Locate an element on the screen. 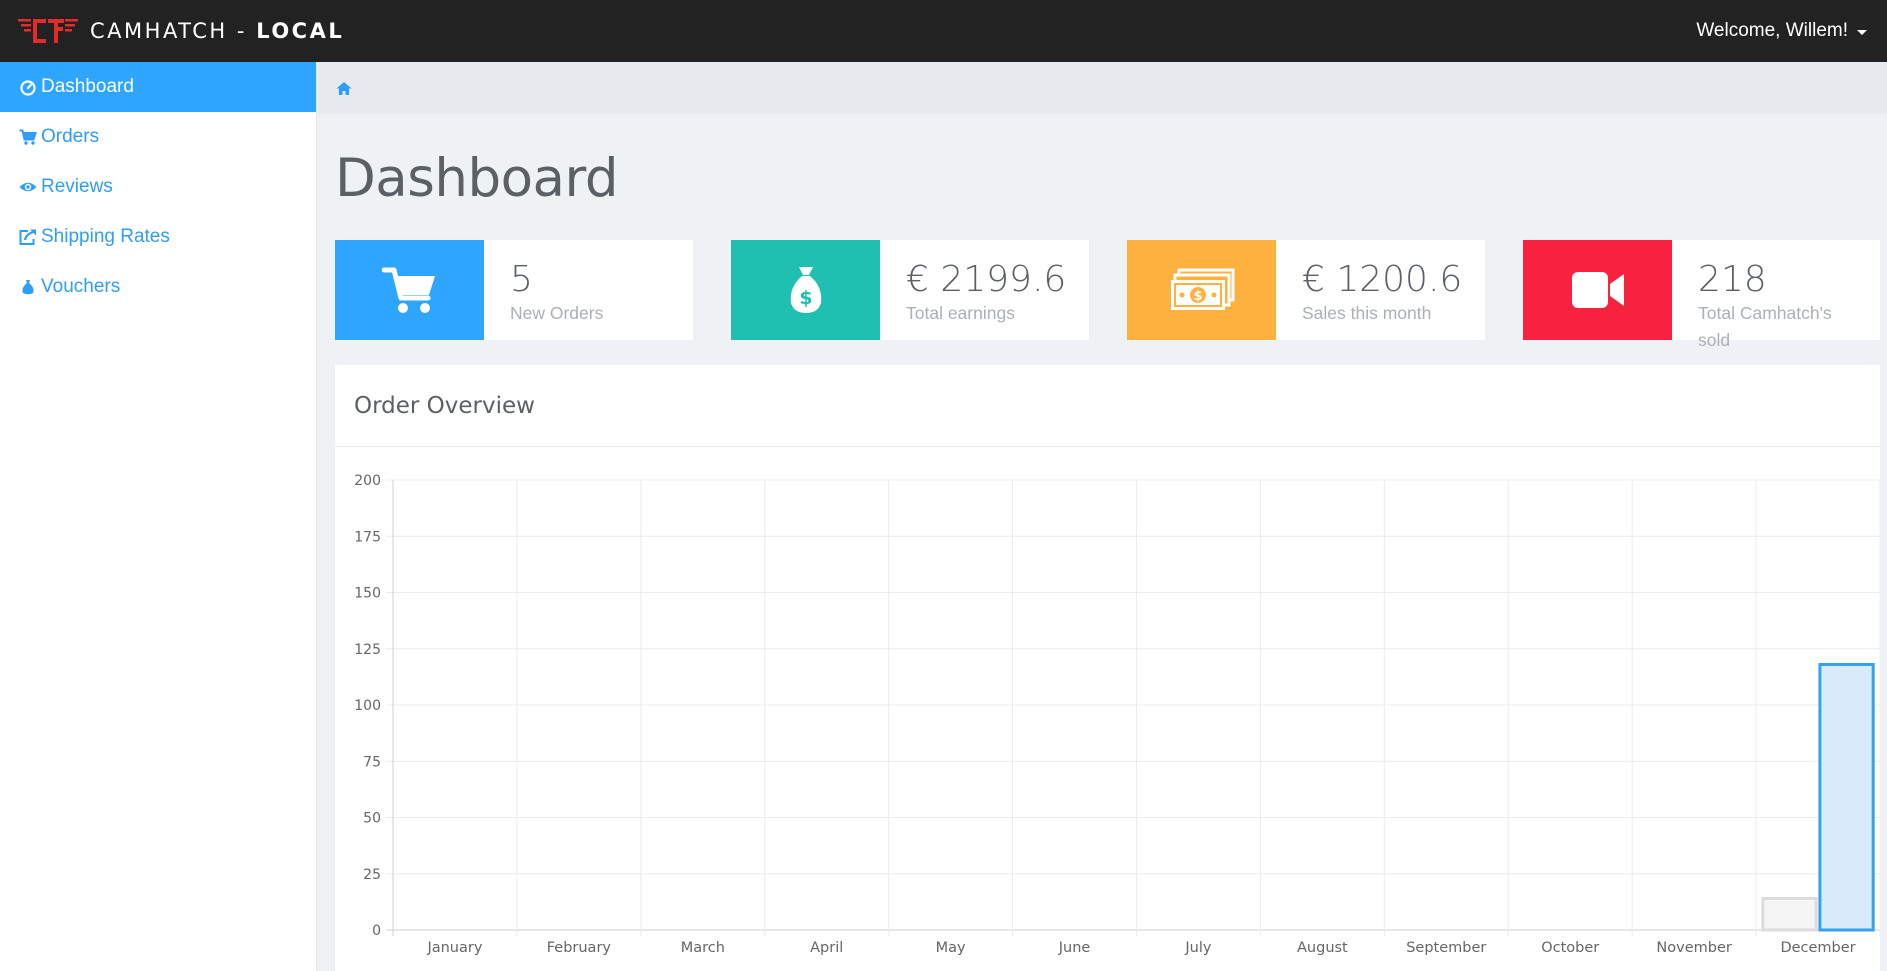  y-tick-label: 200 is located at coordinates (367, 481).